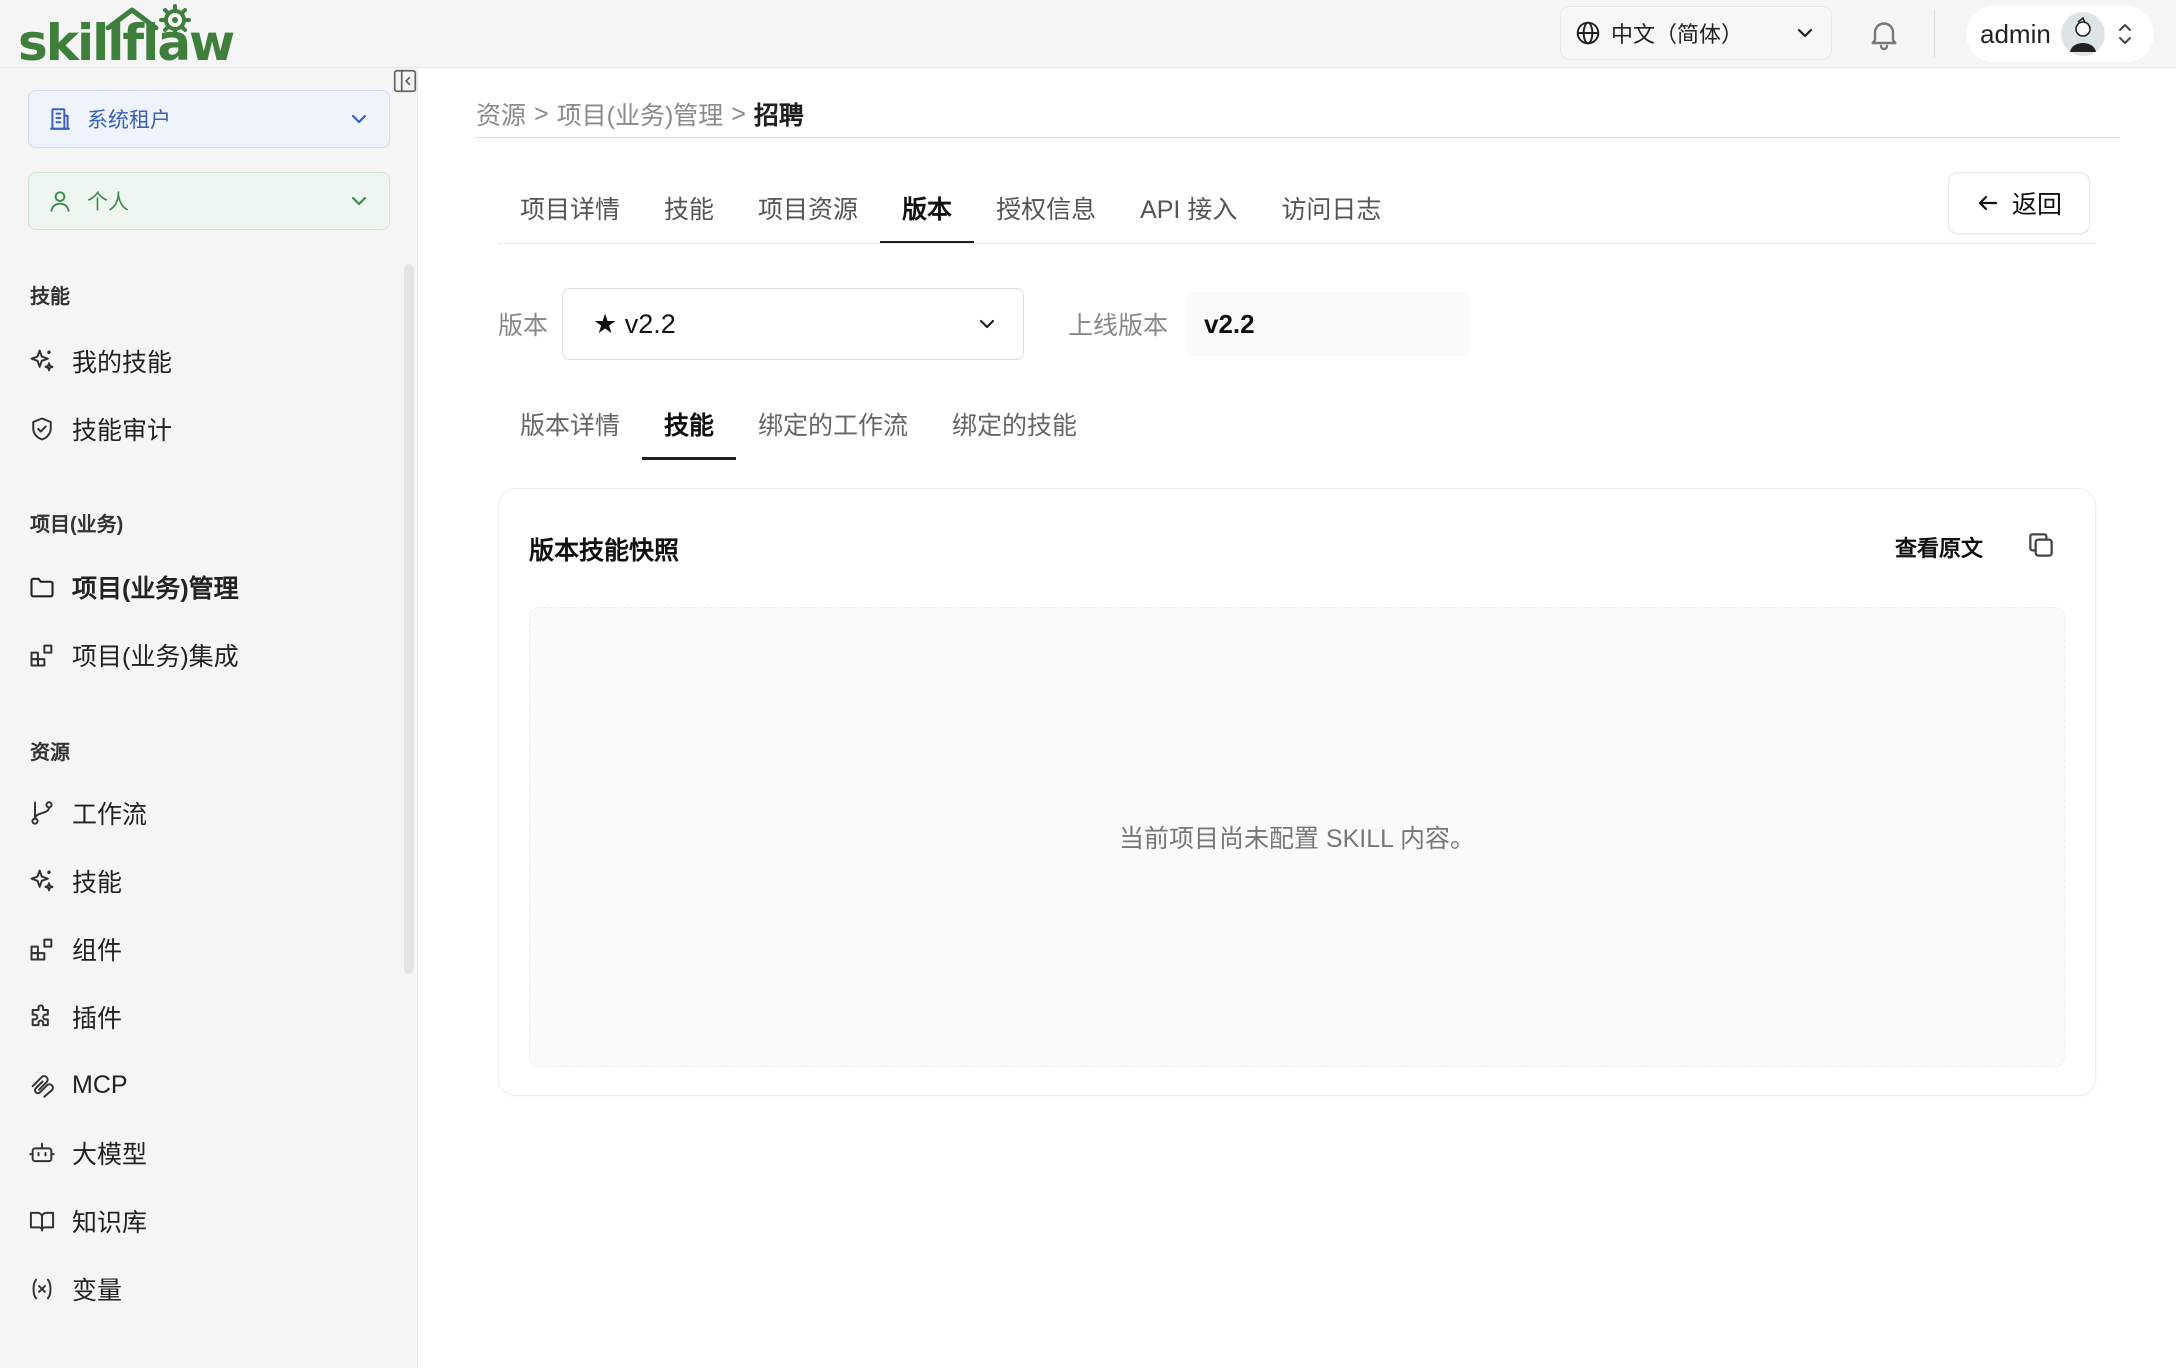 The image size is (2176, 1368). Describe the element at coordinates (42, 429) in the screenshot. I see `shield-check-icon` at that location.